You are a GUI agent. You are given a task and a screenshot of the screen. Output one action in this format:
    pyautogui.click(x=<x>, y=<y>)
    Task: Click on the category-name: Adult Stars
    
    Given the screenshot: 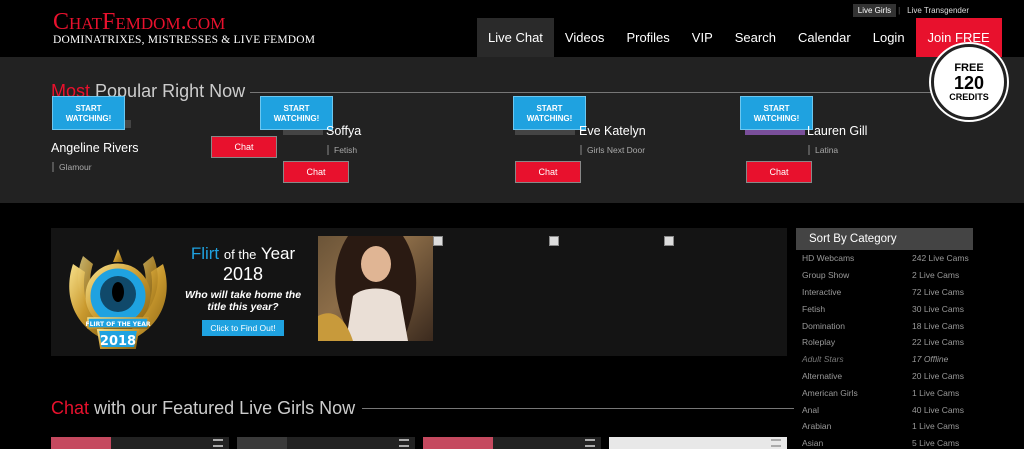 What is the action you would take?
    pyautogui.click(x=857, y=359)
    